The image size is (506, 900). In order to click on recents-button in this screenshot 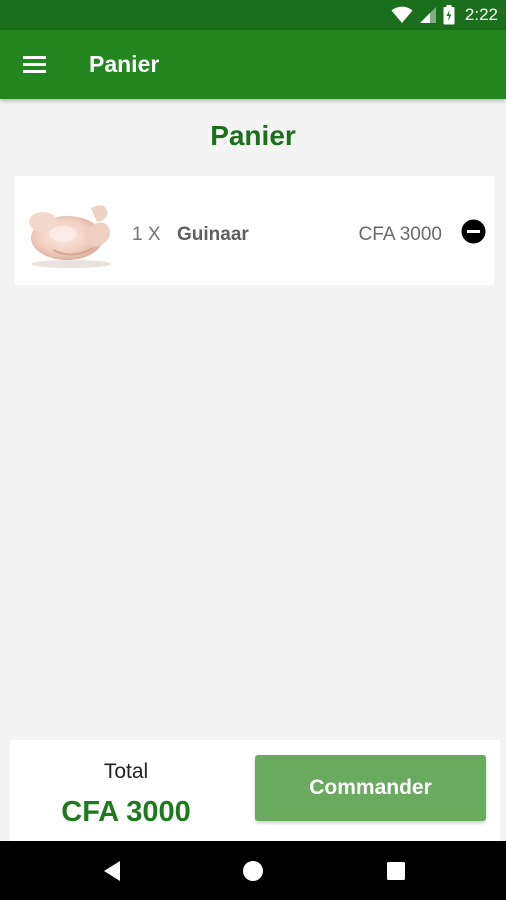, I will do `click(396, 870)`.